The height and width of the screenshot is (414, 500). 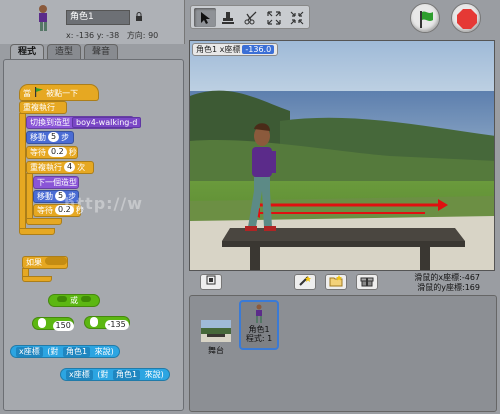 I want to click on sprite-thumbnail, so click(x=43, y=18).